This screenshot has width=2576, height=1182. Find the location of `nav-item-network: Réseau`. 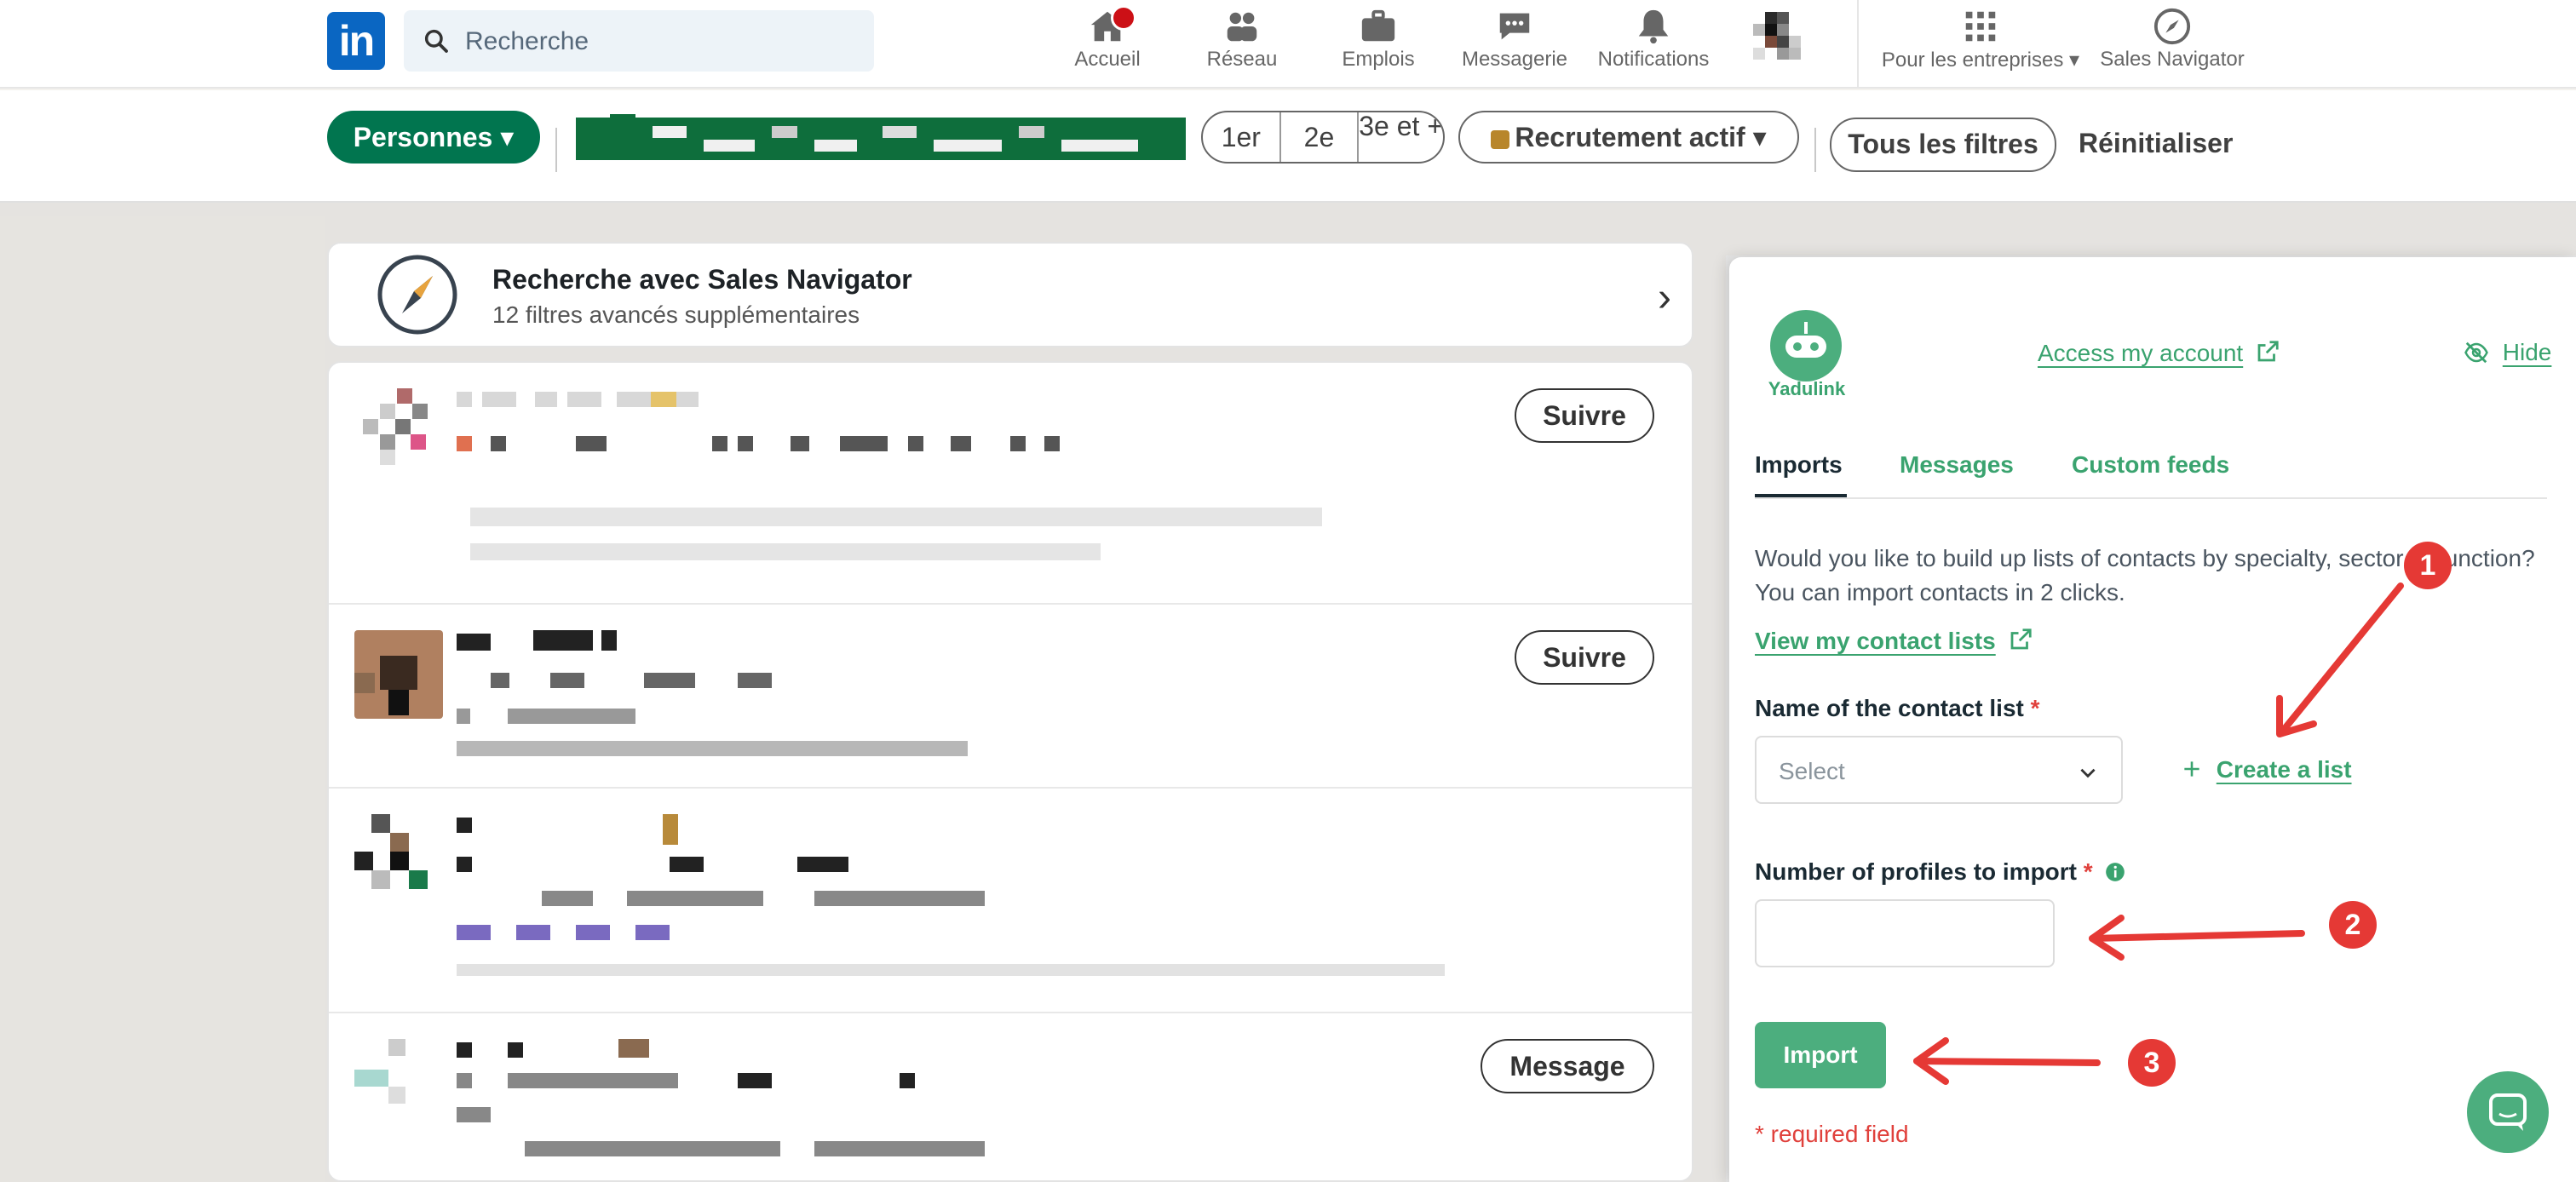

nav-item-network: Réseau is located at coordinates (1242, 43).